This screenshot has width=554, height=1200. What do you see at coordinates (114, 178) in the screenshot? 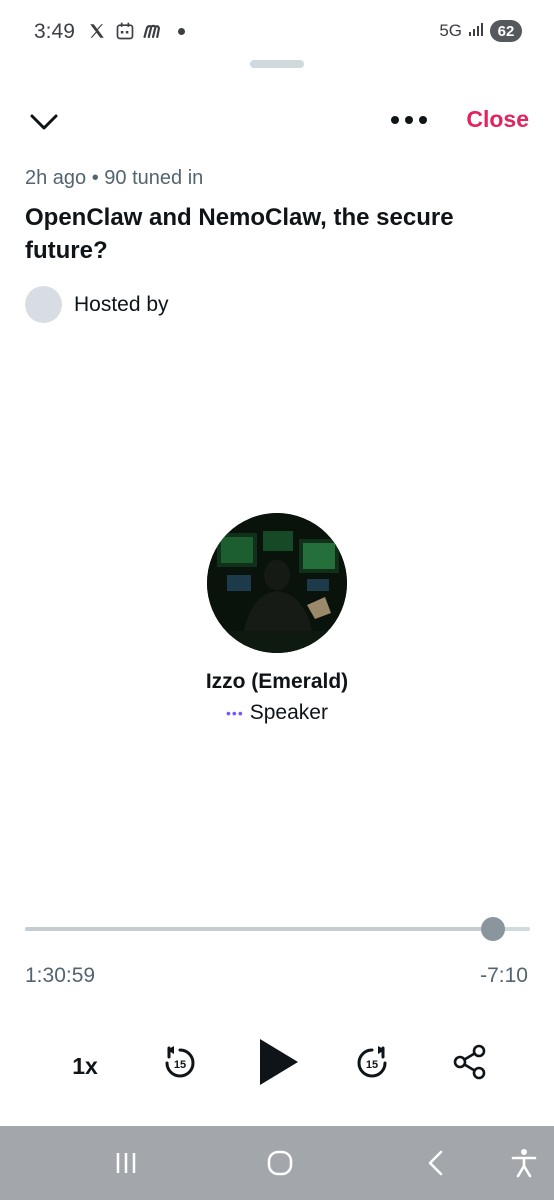
I see `space-meta: 2h ago • 90 tuned in` at bounding box center [114, 178].